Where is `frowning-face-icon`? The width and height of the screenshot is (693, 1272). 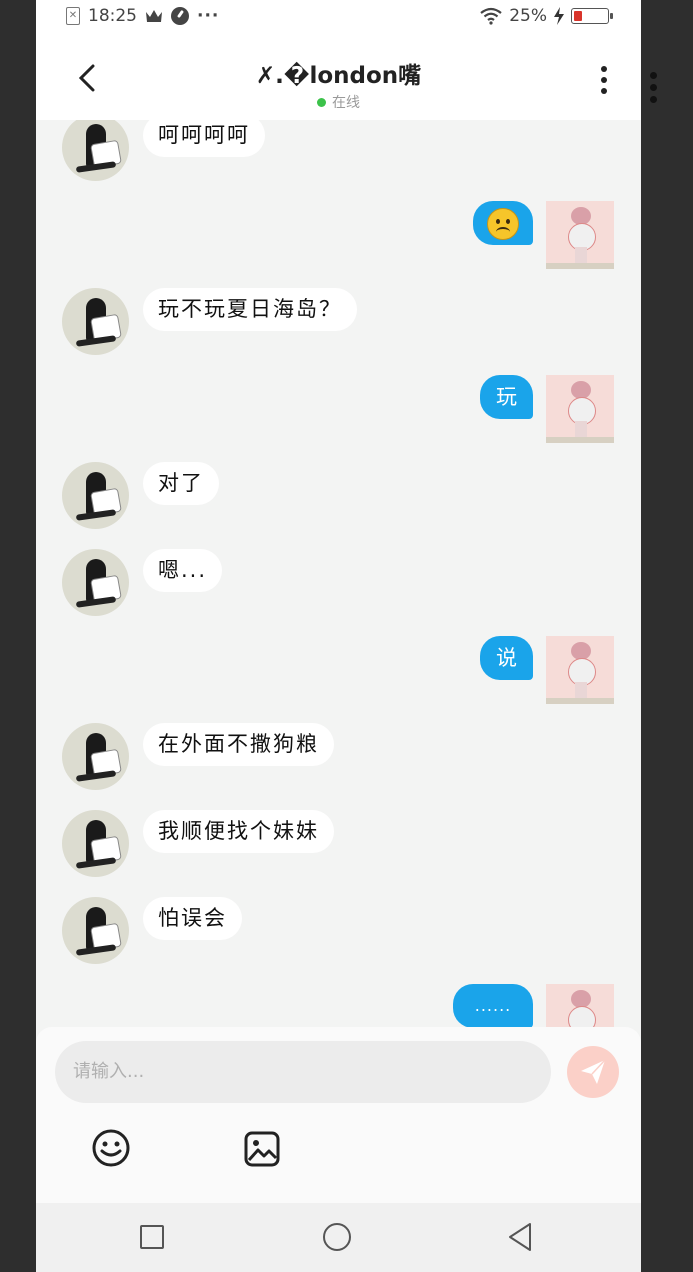 frowning-face-icon is located at coordinates (503, 224).